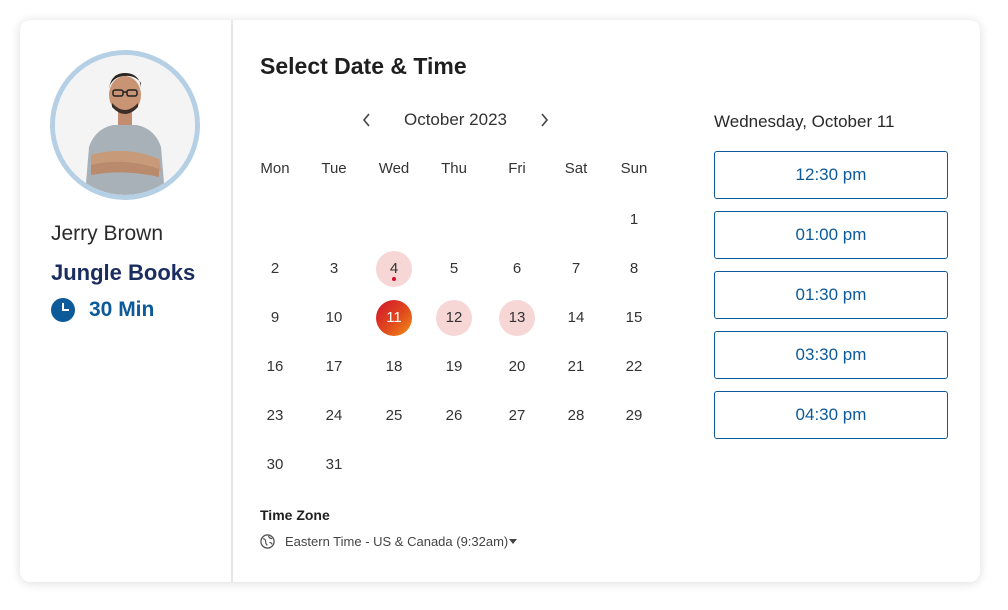  What do you see at coordinates (267, 541) in the screenshot?
I see `globe-icon` at bounding box center [267, 541].